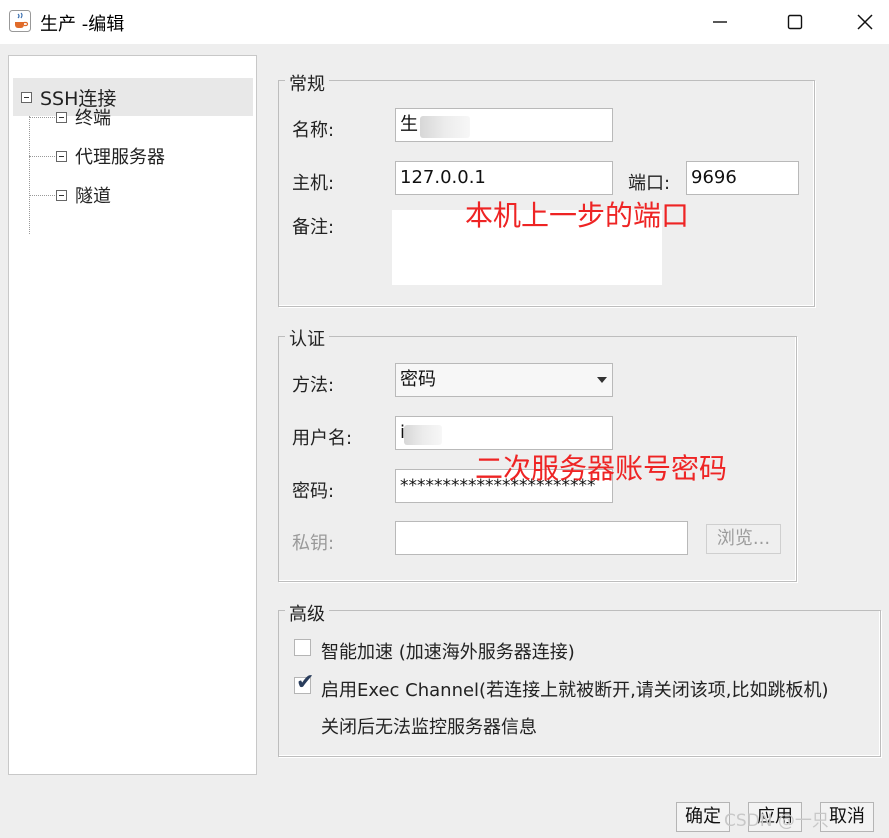 The width and height of the screenshot is (889, 838). I want to click on host-value: 127.0.0.1, so click(443, 177).